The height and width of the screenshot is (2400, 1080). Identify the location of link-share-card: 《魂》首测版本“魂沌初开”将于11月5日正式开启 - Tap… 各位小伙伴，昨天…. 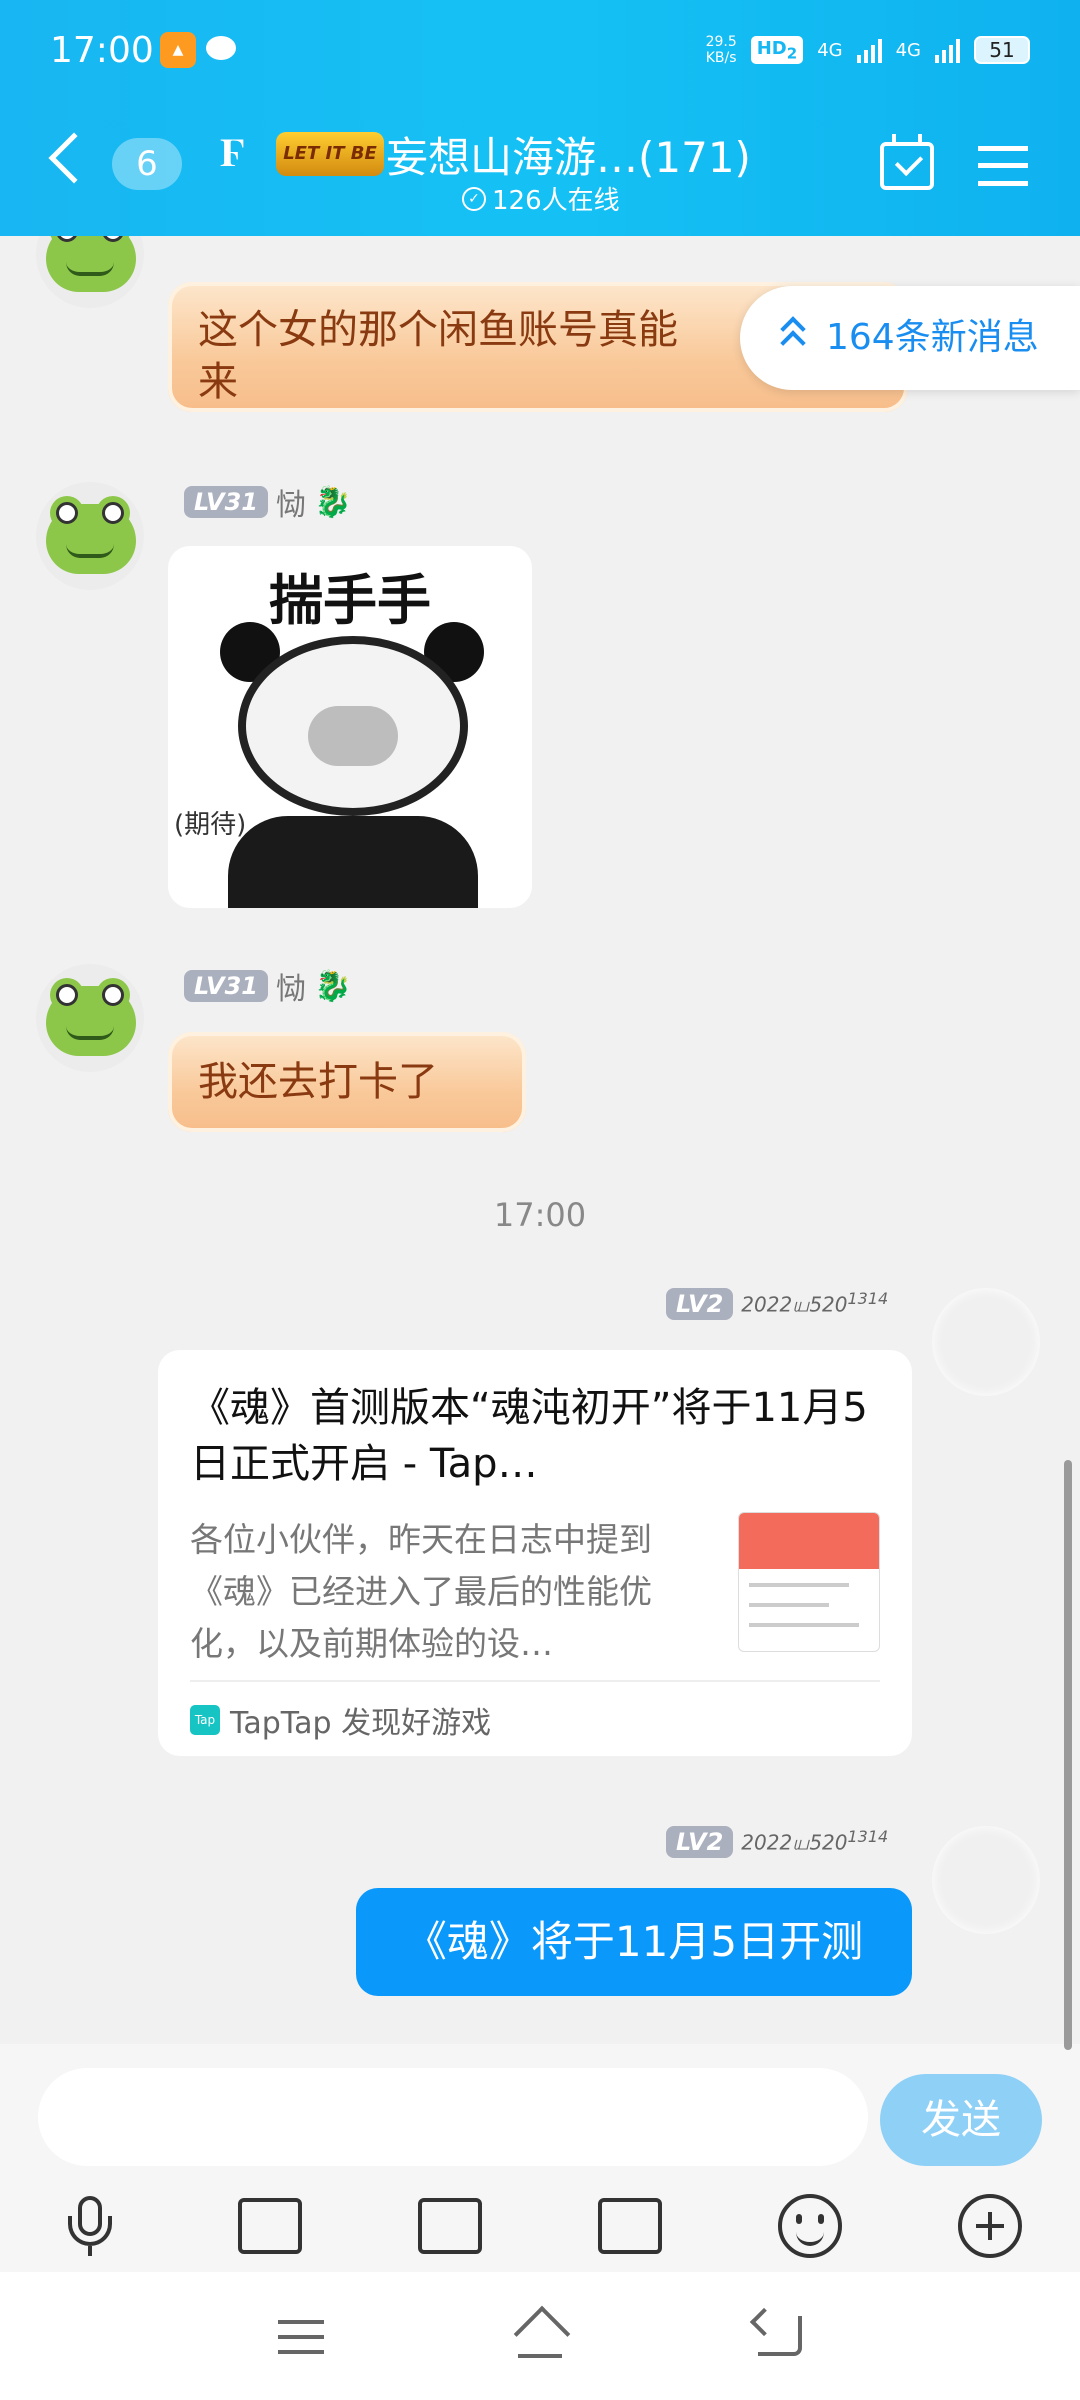
(535, 1553).